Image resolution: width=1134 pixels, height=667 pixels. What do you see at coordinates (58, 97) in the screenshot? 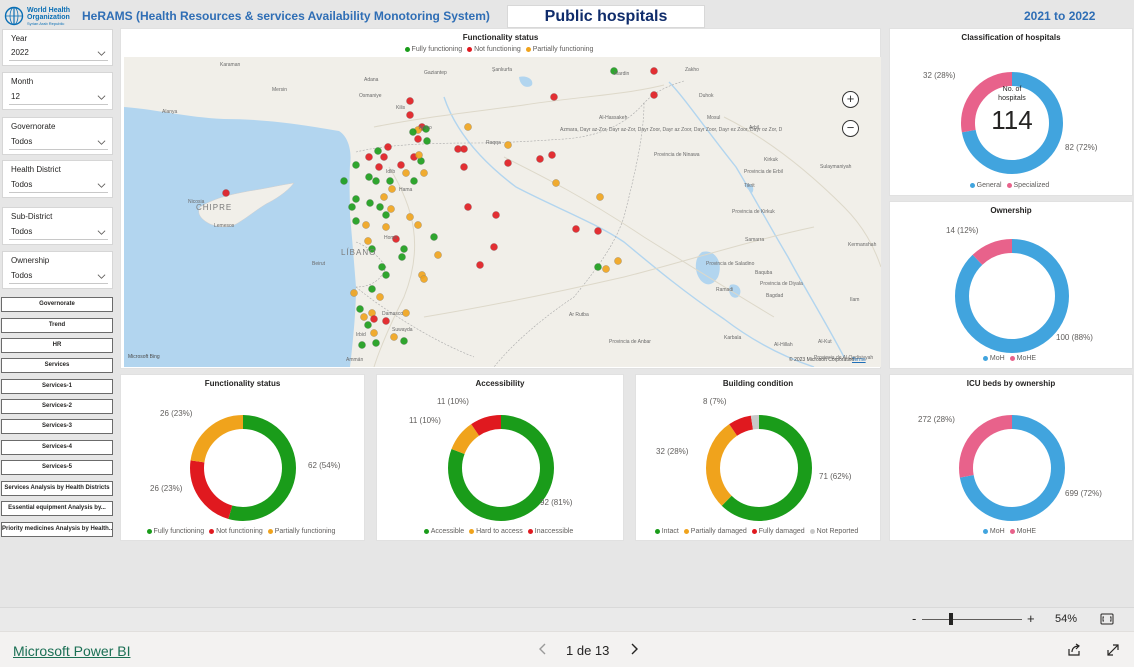
I see `slicer-dropdown: 12` at bounding box center [58, 97].